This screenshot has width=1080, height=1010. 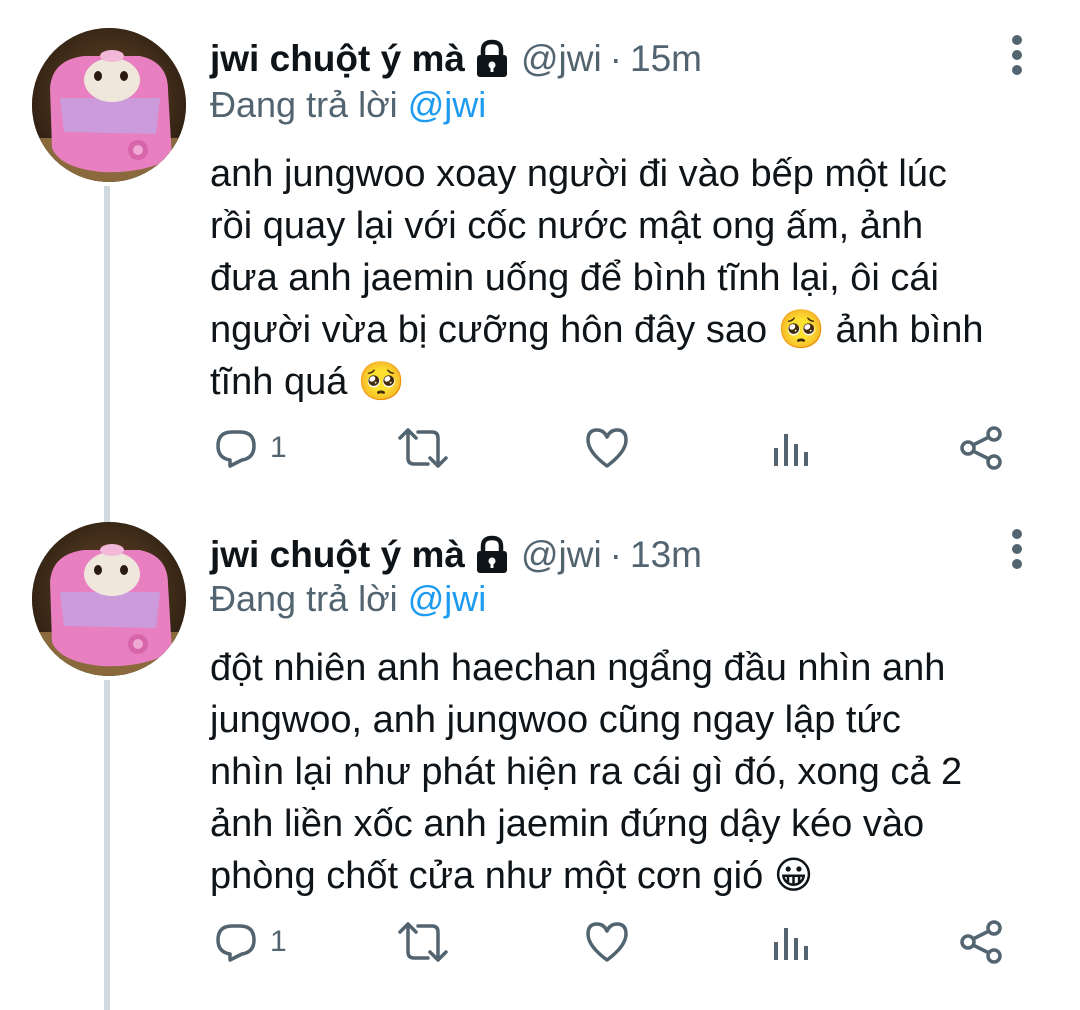 I want to click on timestamp: 13m, so click(x=666, y=555).